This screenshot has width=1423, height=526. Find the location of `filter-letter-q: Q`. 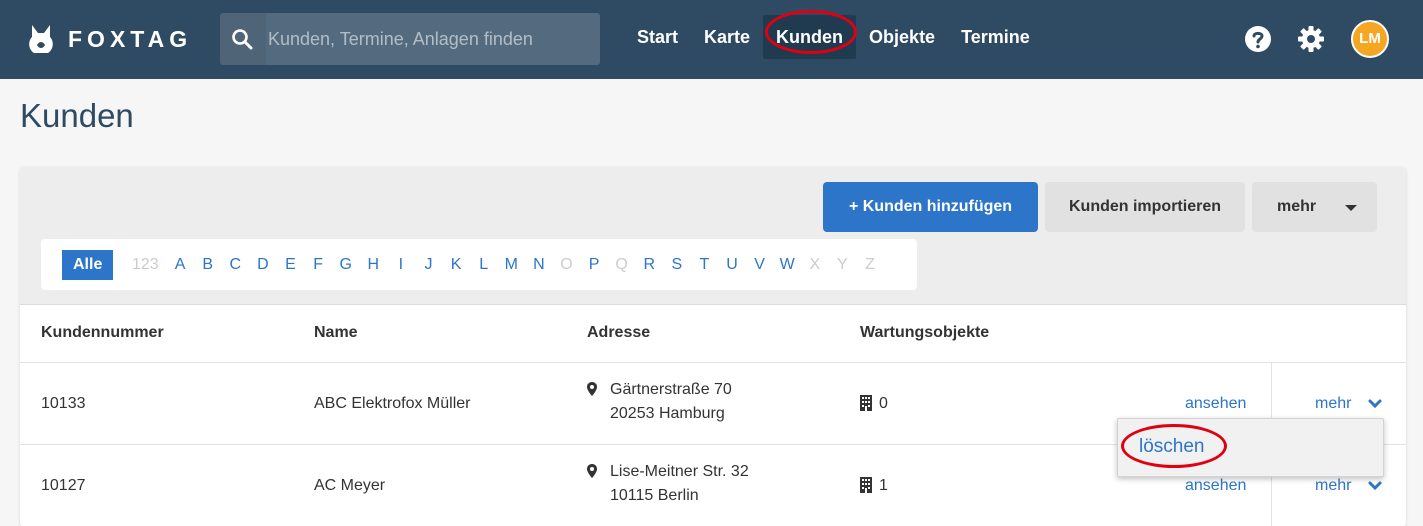

filter-letter-q: Q is located at coordinates (621, 264).